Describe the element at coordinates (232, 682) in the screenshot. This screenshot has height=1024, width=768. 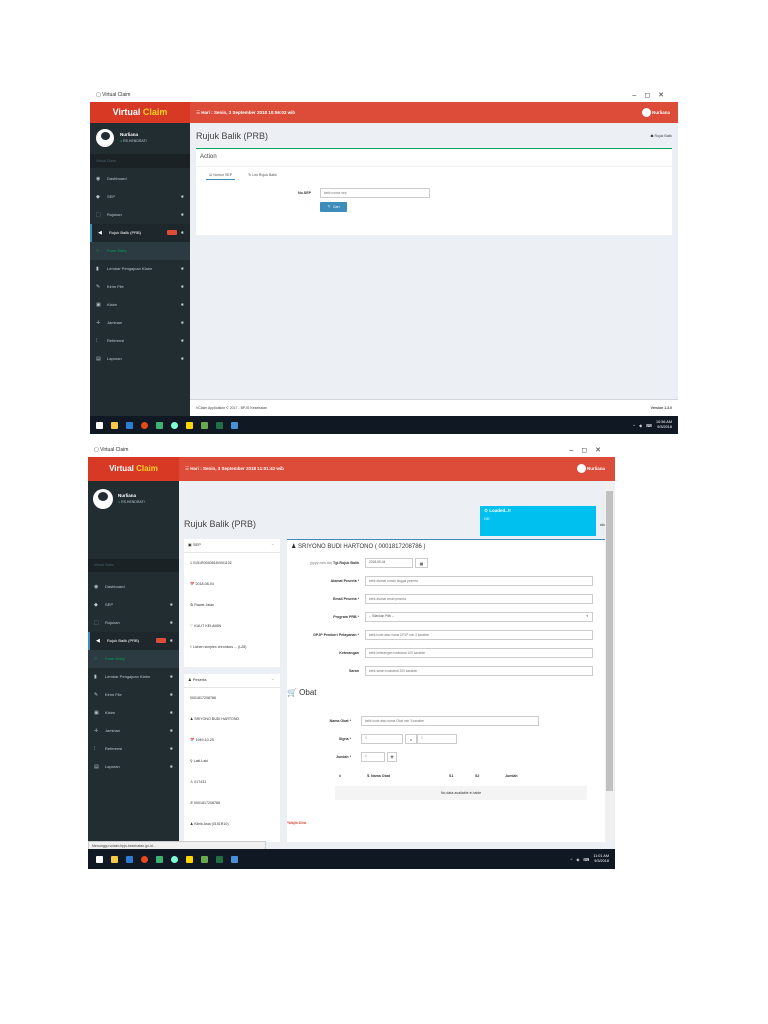
I see `peserta-panel-header: ♟ Peserta −` at that location.